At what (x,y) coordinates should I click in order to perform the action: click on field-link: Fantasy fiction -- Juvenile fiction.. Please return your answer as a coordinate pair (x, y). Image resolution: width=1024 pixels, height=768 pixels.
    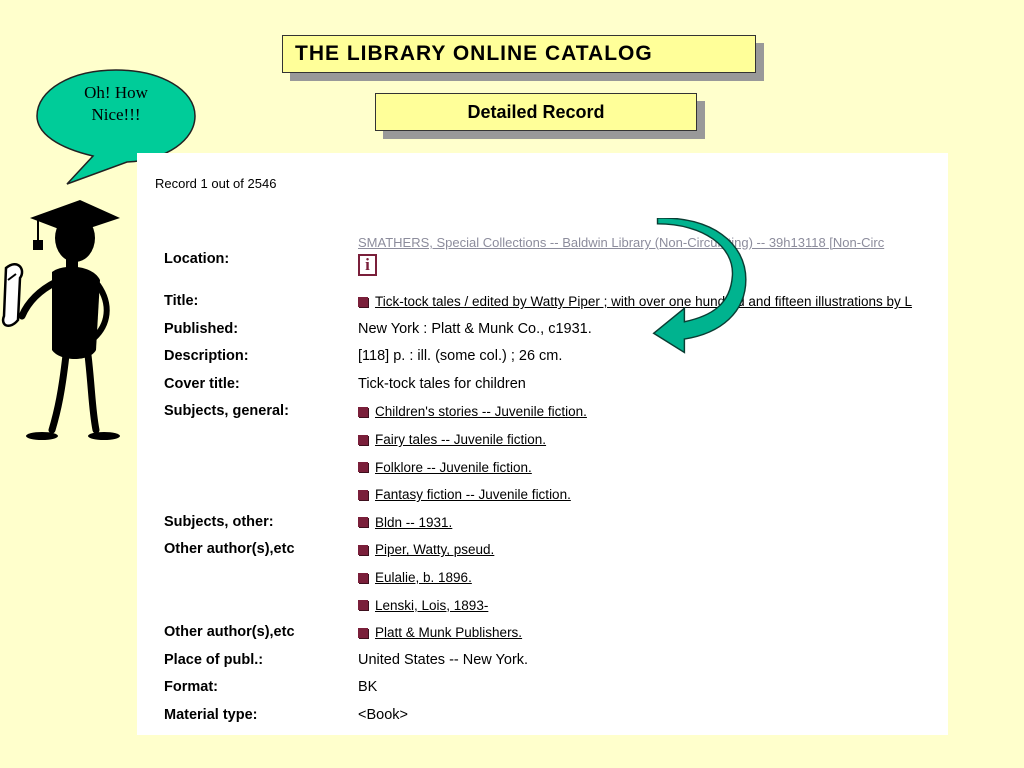
    Looking at the image, I should click on (464, 494).